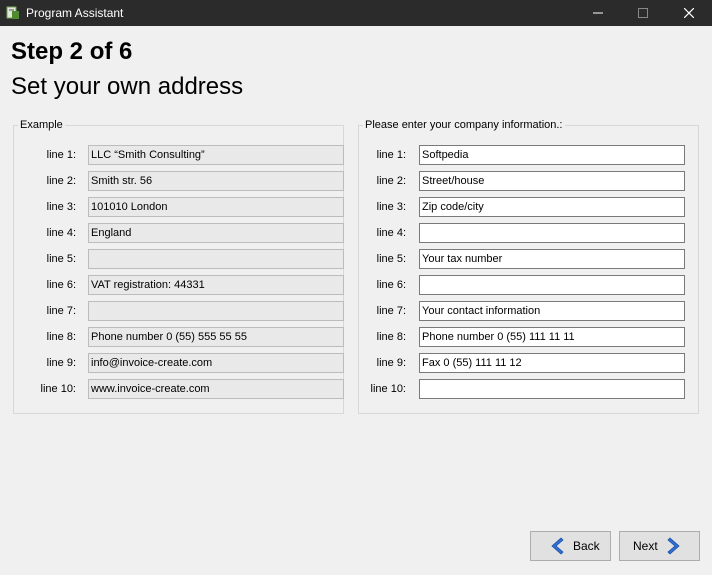 The image size is (712, 575). What do you see at coordinates (216, 285) in the screenshot?
I see `example-field: VAT registration: 44331` at bounding box center [216, 285].